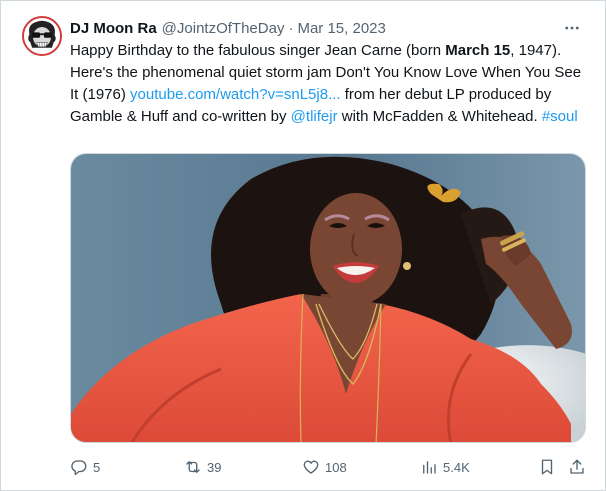 The image size is (606, 491). What do you see at coordinates (113, 28) in the screenshot?
I see `author-display-name: DJ Moon Ra` at bounding box center [113, 28].